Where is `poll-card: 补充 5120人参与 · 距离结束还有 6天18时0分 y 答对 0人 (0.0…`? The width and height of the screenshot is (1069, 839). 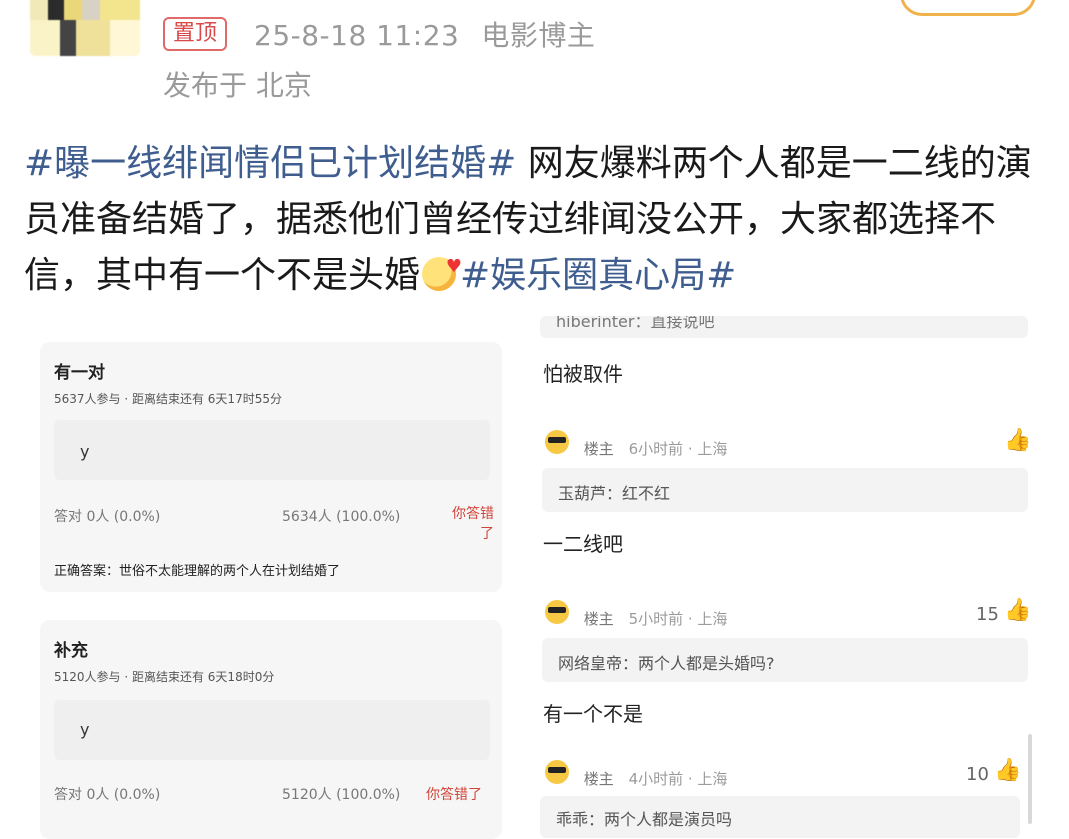
poll-card: 补充 5120人参与 · 距离结束还有 6天18时0分 y 答对 0人 (0.0… is located at coordinates (271, 729).